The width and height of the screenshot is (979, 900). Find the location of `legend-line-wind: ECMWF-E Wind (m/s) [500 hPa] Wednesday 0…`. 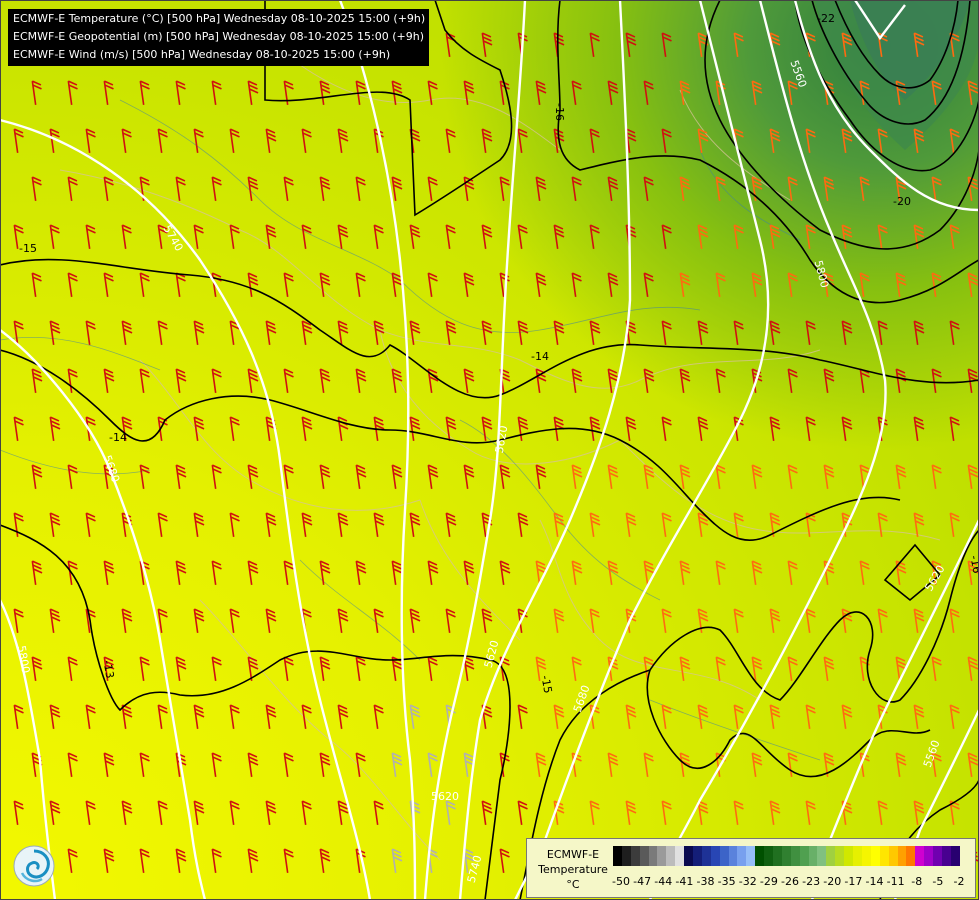

legend-line-wind: ECMWF-E Wind (m/s) [500 hPa] Wednesday 0… is located at coordinates (202, 54).